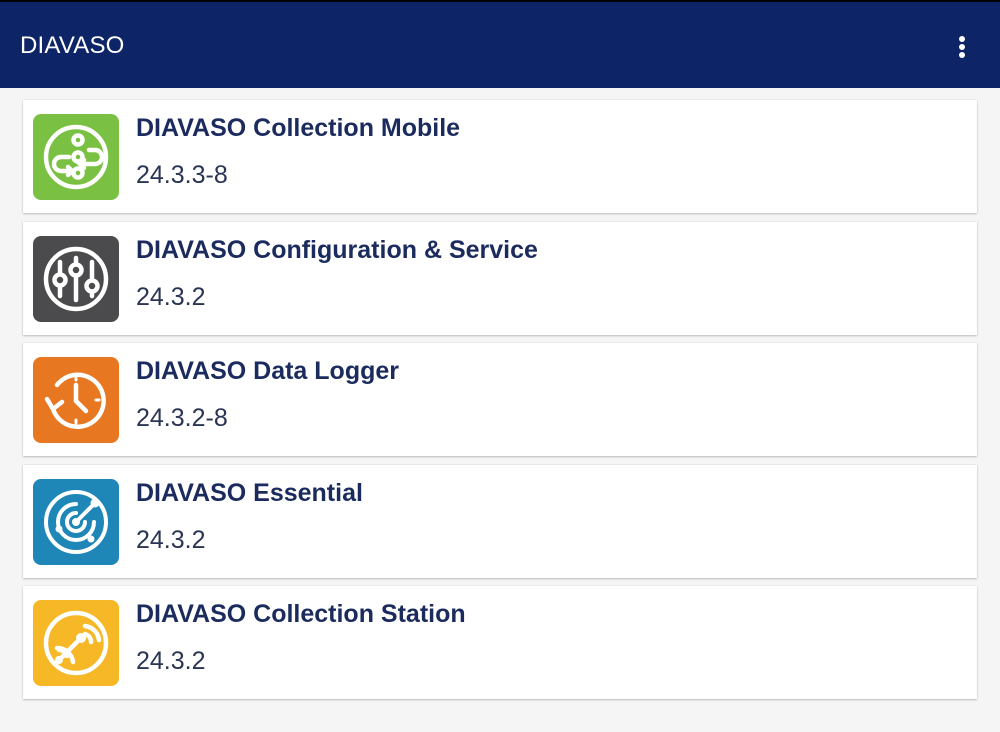 The width and height of the screenshot is (1000, 732). What do you see at coordinates (500, 278) in the screenshot?
I see `app-card-configuration-service: DIAVASO Configuration & Service 24.3.2` at bounding box center [500, 278].